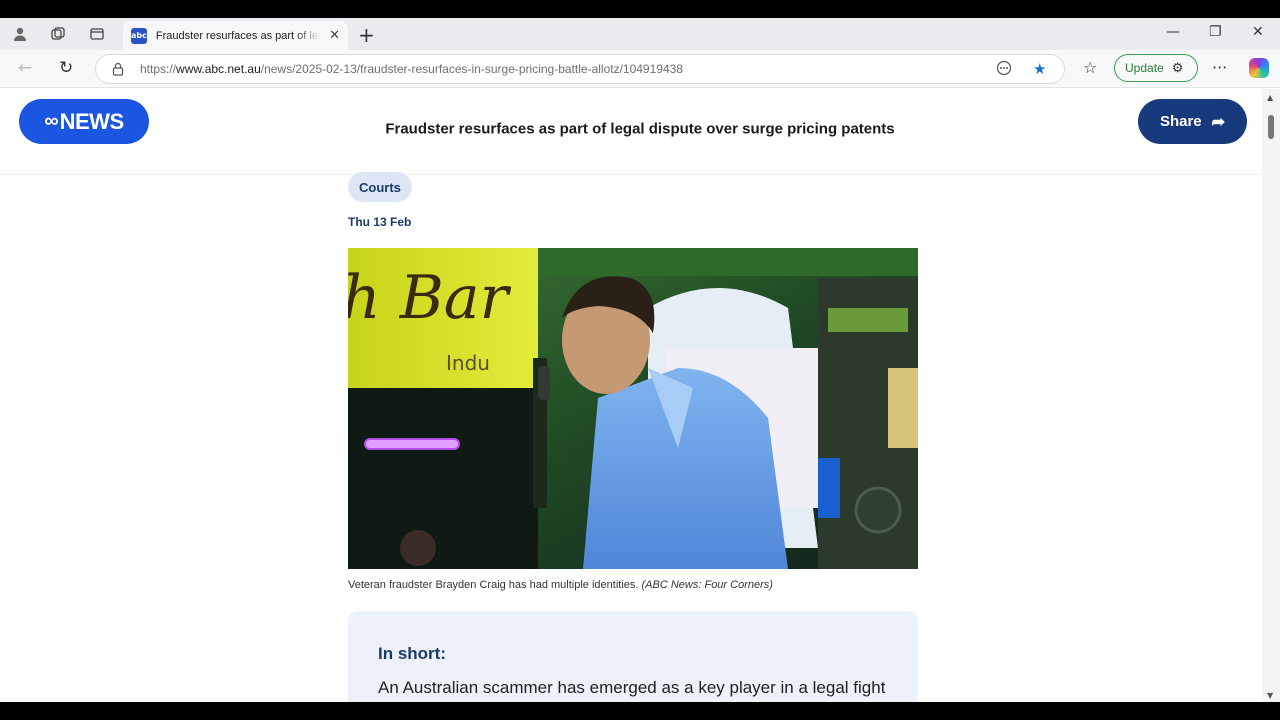 The width and height of the screenshot is (1280, 720). What do you see at coordinates (1270, 695) in the screenshot?
I see `scroll-down-icon: ▼` at bounding box center [1270, 695].